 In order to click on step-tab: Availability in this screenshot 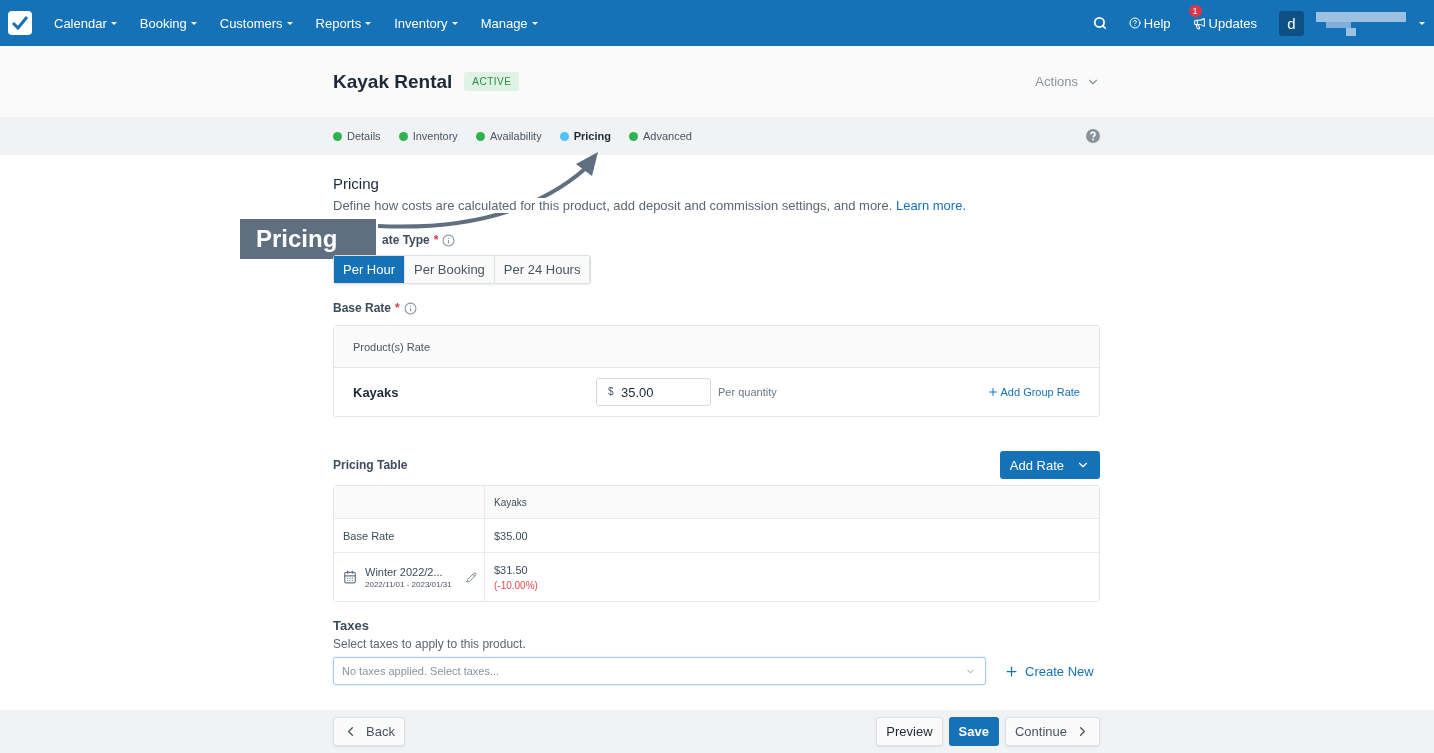, I will do `click(508, 136)`.